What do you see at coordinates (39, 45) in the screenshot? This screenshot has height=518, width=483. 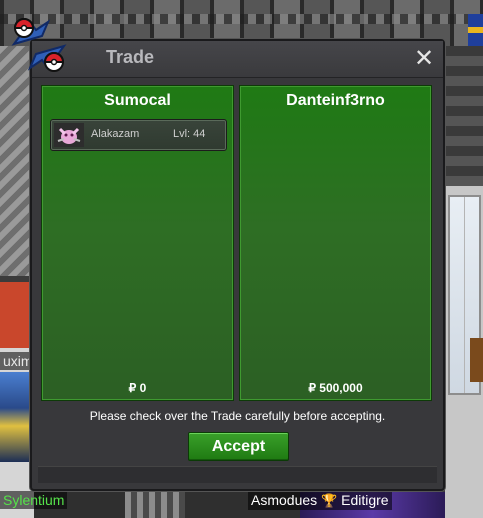 I see `trade-arrows-pokeball-icon` at bounding box center [39, 45].